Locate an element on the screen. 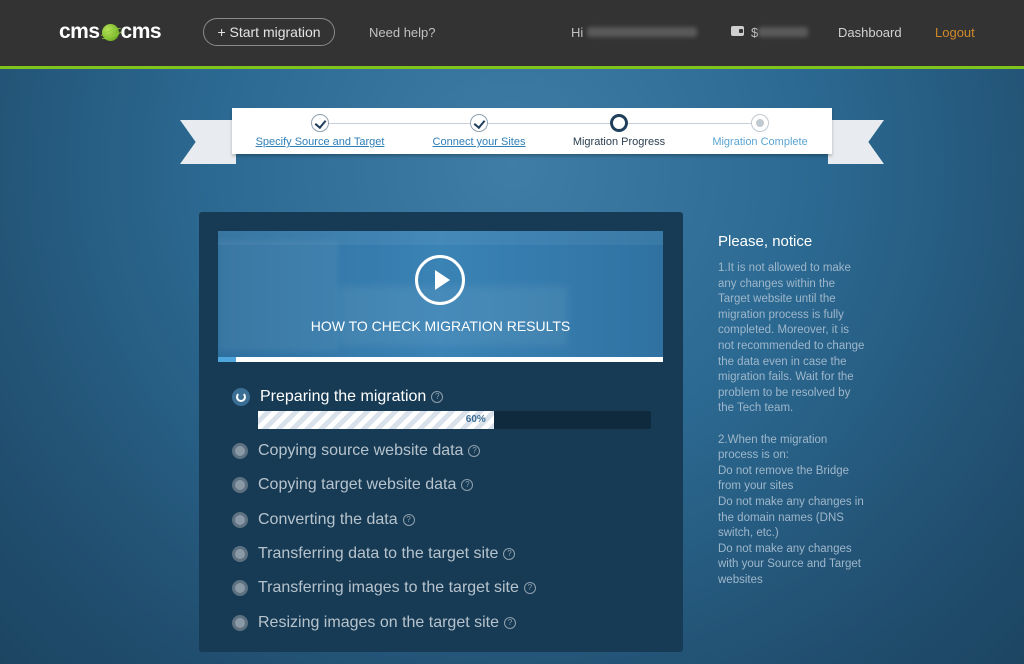 This screenshot has height=664, width=1024. step-label: Connect your Sites is located at coordinates (479, 142).